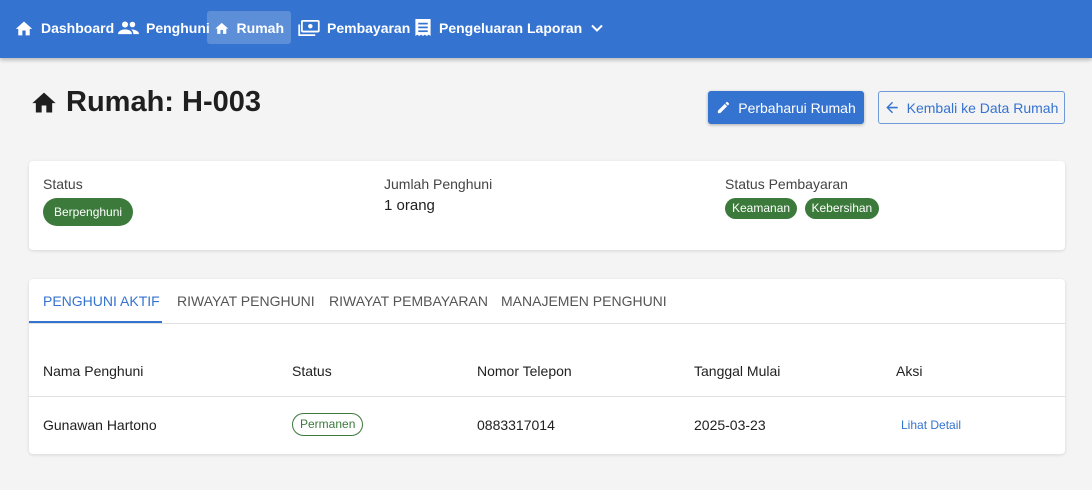  I want to click on tab-riwayat-pembayaran: RIWAYAT PEMBAYARAN, so click(408, 301).